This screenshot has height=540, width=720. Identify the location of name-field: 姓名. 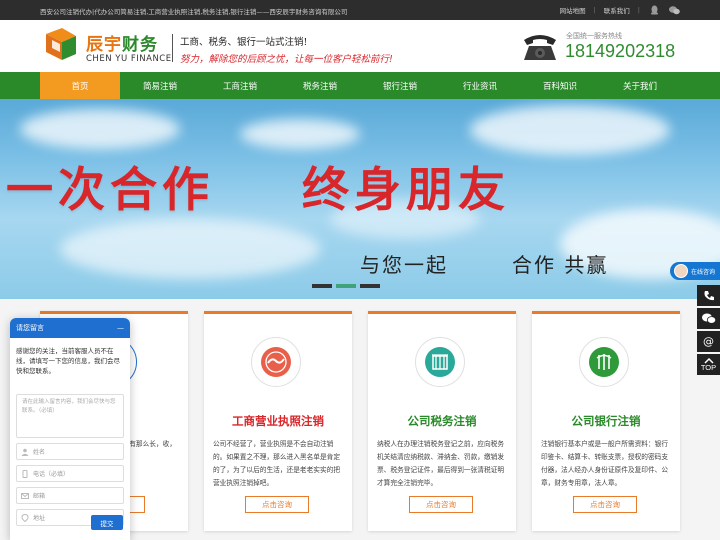
(70, 451).